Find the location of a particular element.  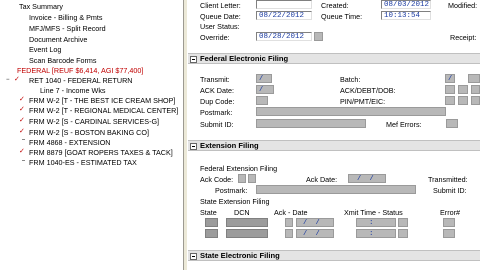

created-field: 08/03/2012 is located at coordinates (406, 4).